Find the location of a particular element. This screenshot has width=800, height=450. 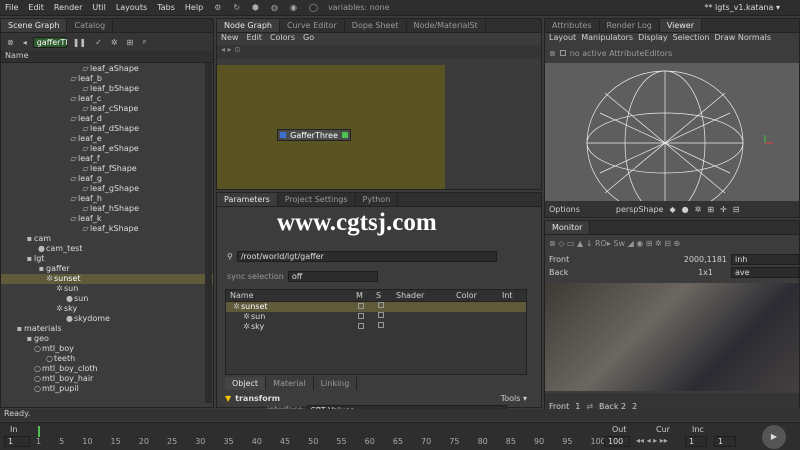

menu-layout: Layout is located at coordinates (562, 39).